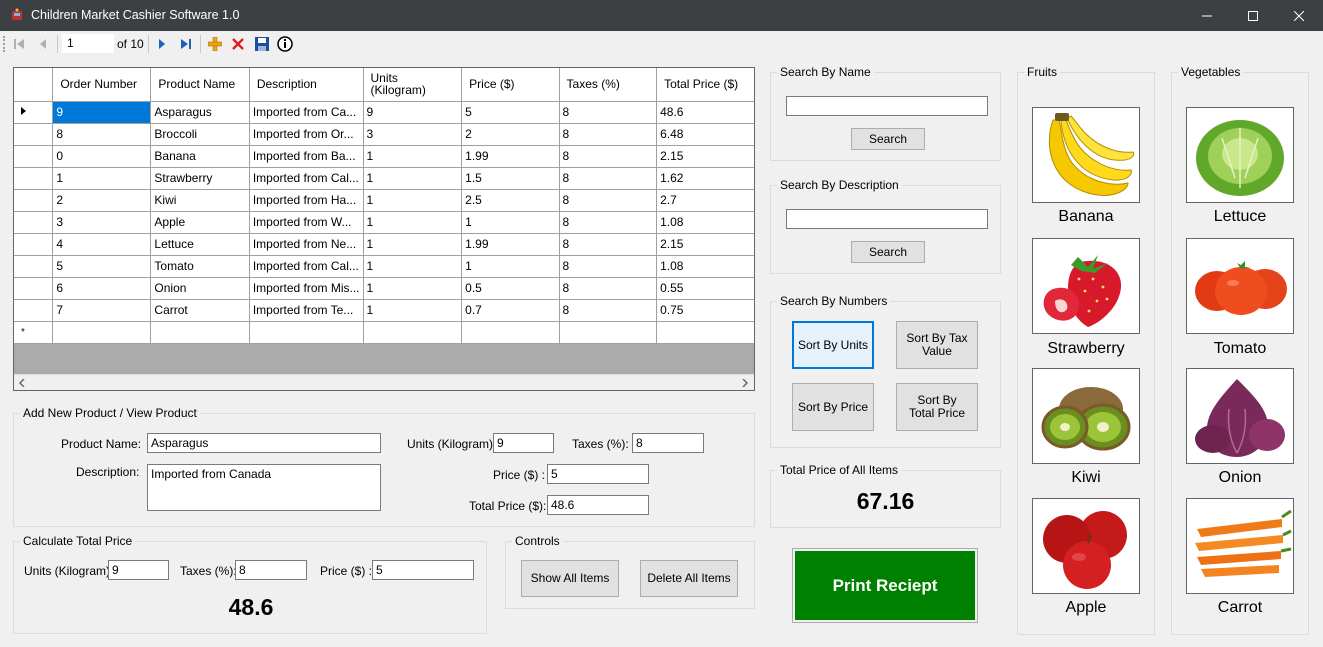 The width and height of the screenshot is (1323, 647). Describe the element at coordinates (1086, 416) in the screenshot. I see `kiwi-image` at that location.